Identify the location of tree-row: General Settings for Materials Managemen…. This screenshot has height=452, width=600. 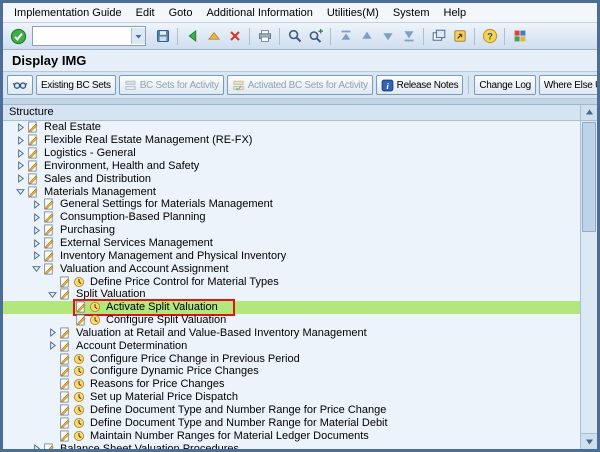
(292, 204).